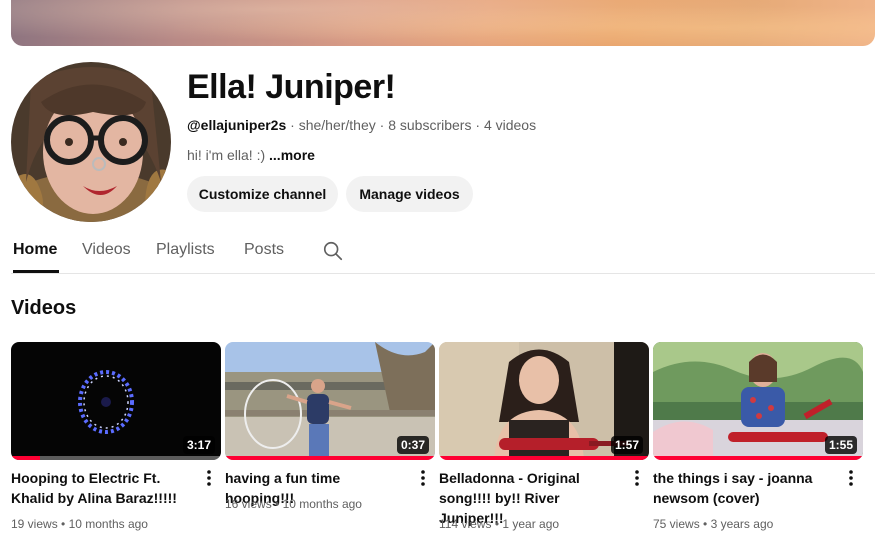  What do you see at coordinates (44, 308) in the screenshot?
I see `section-title: Videos` at bounding box center [44, 308].